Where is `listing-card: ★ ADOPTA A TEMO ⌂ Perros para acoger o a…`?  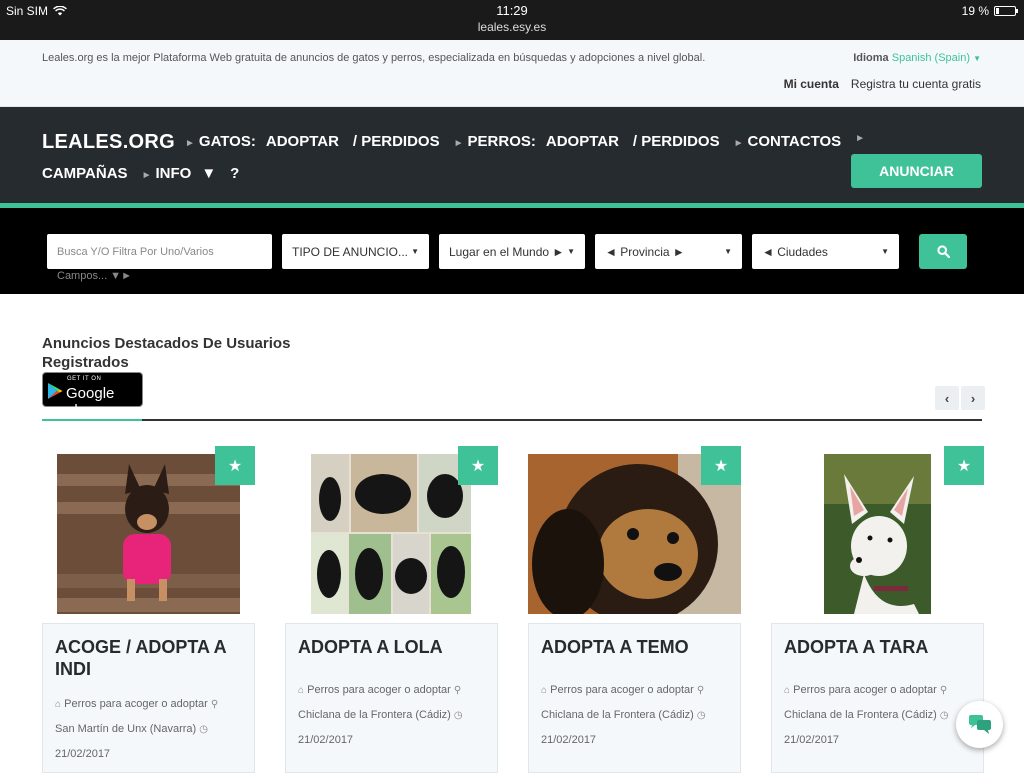 listing-card: ★ ADOPTA A TEMO ⌂ Perros para acoger o a… is located at coordinates (634, 609).